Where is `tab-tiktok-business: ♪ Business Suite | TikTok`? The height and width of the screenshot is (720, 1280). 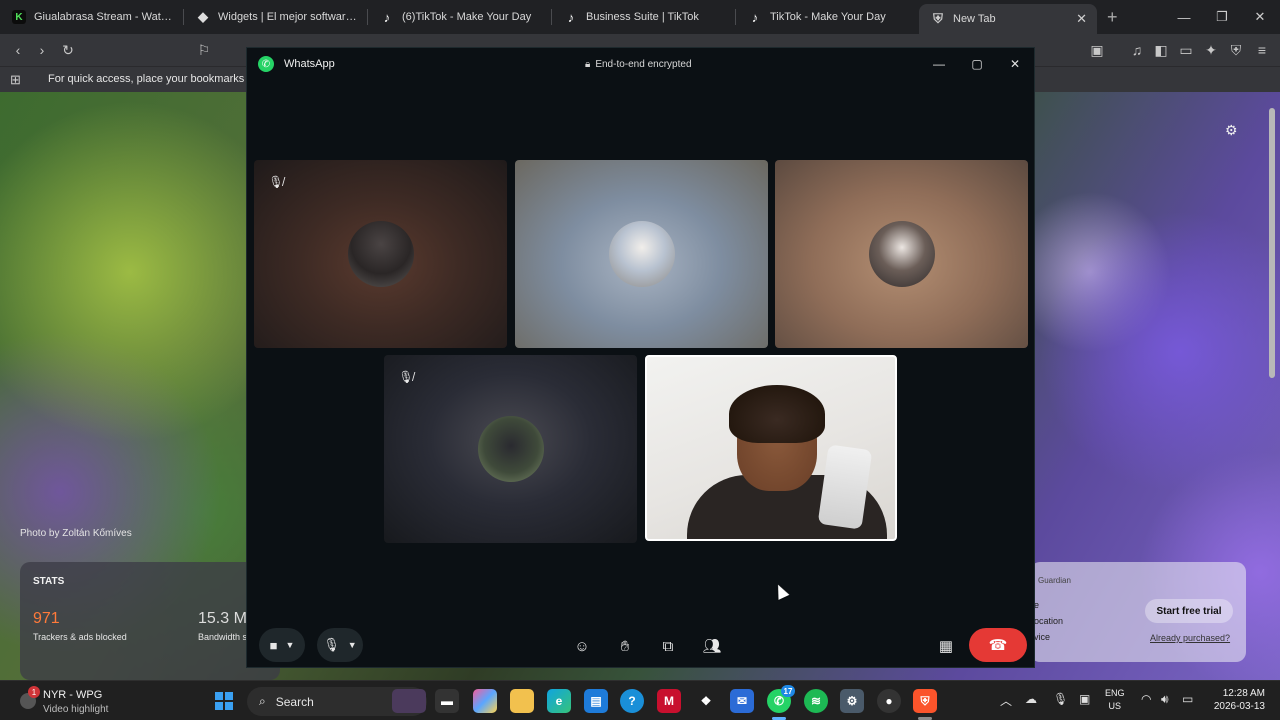 tab-tiktok-business: ♪ Business Suite | TikTok is located at coordinates (643, 17).